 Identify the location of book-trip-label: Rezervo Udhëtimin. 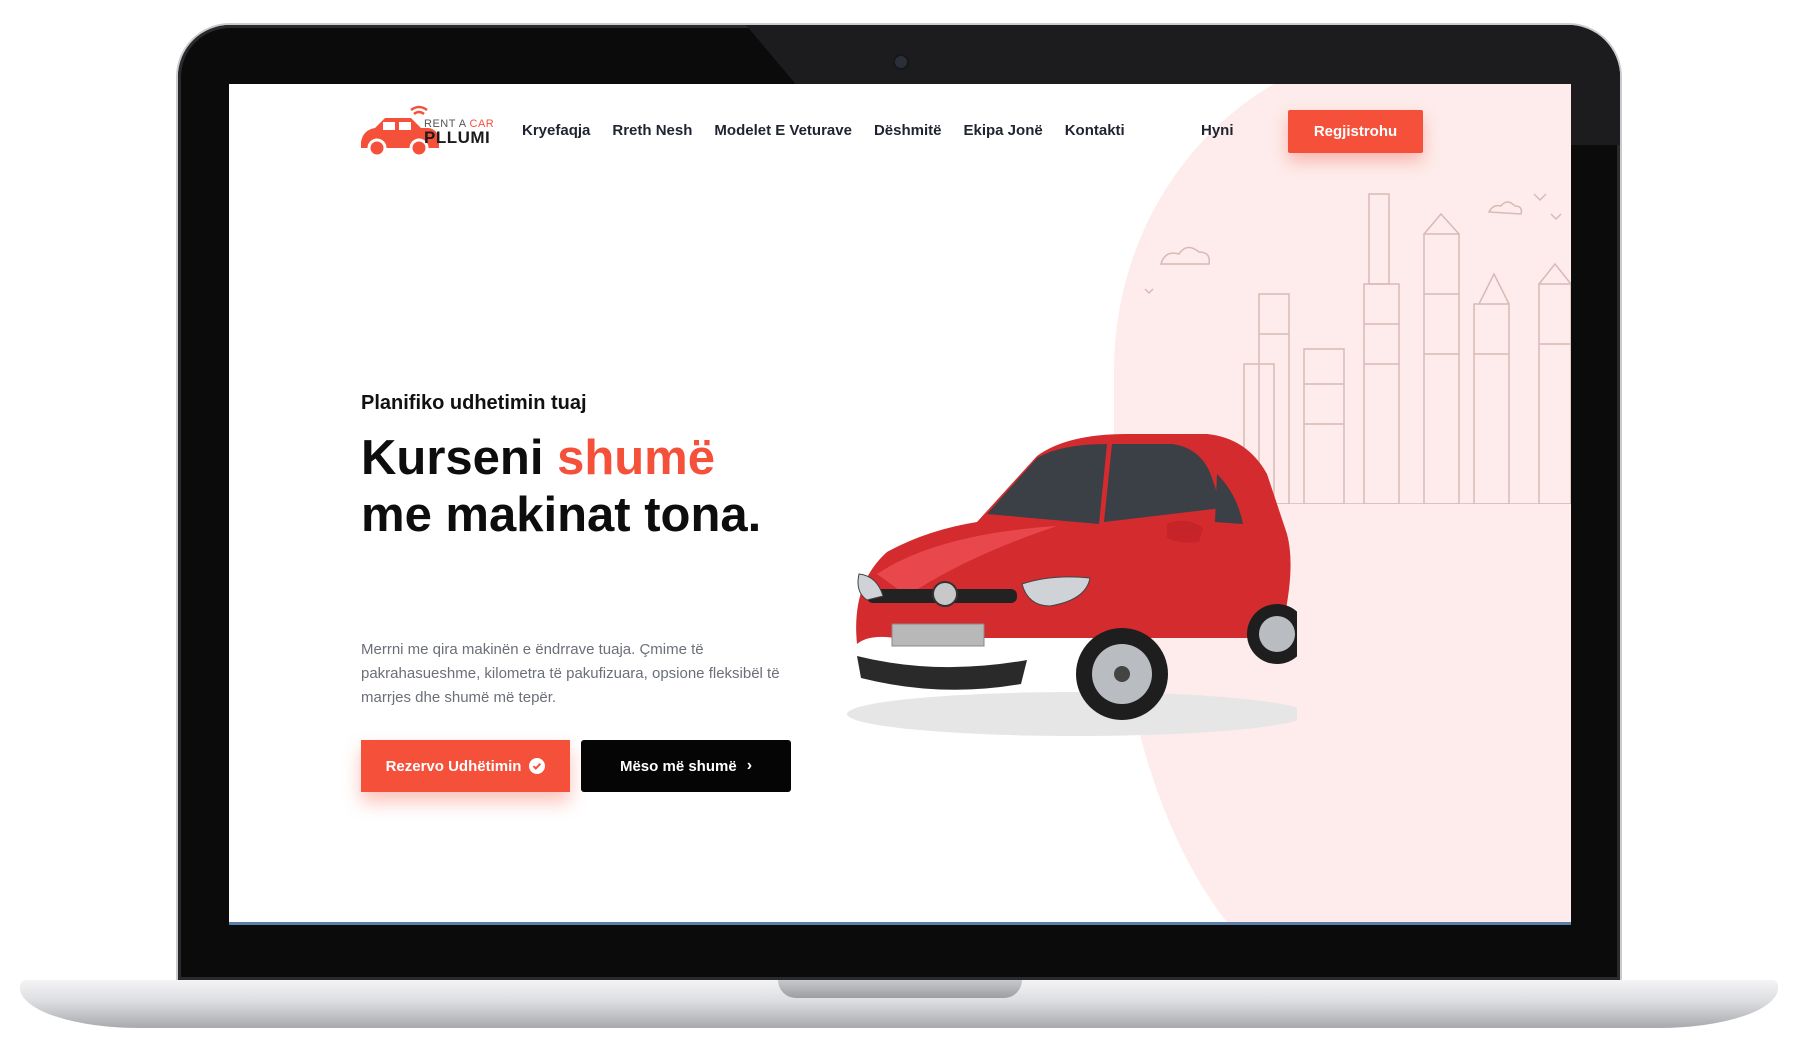
(453, 766).